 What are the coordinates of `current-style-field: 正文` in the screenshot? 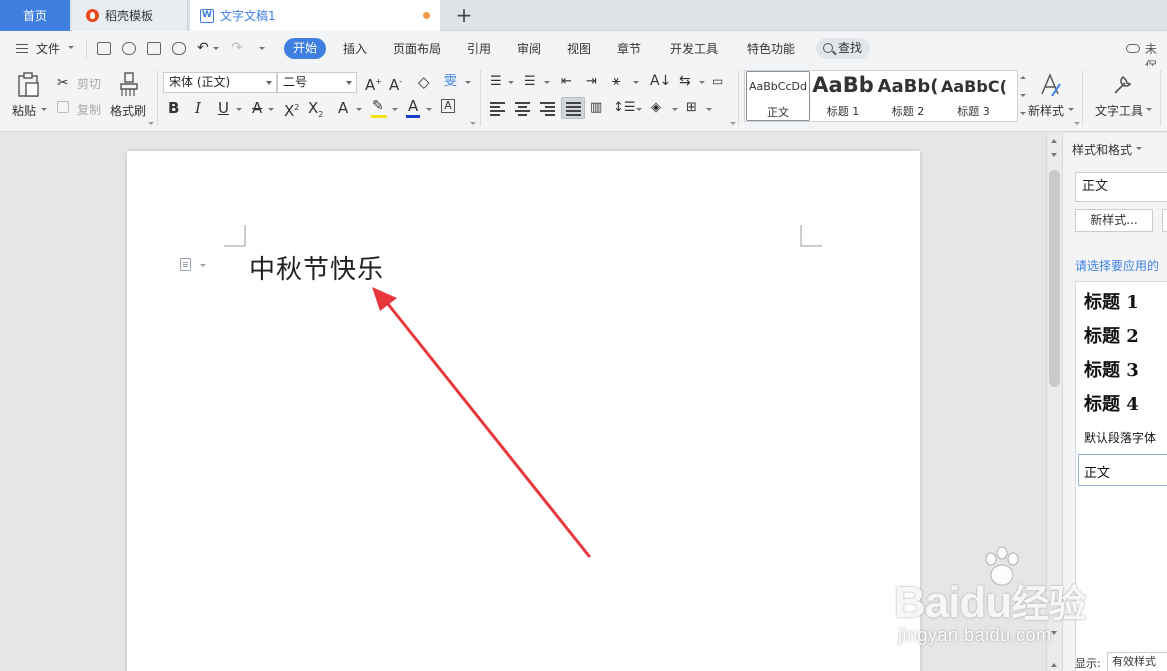 It's located at (1121, 187).